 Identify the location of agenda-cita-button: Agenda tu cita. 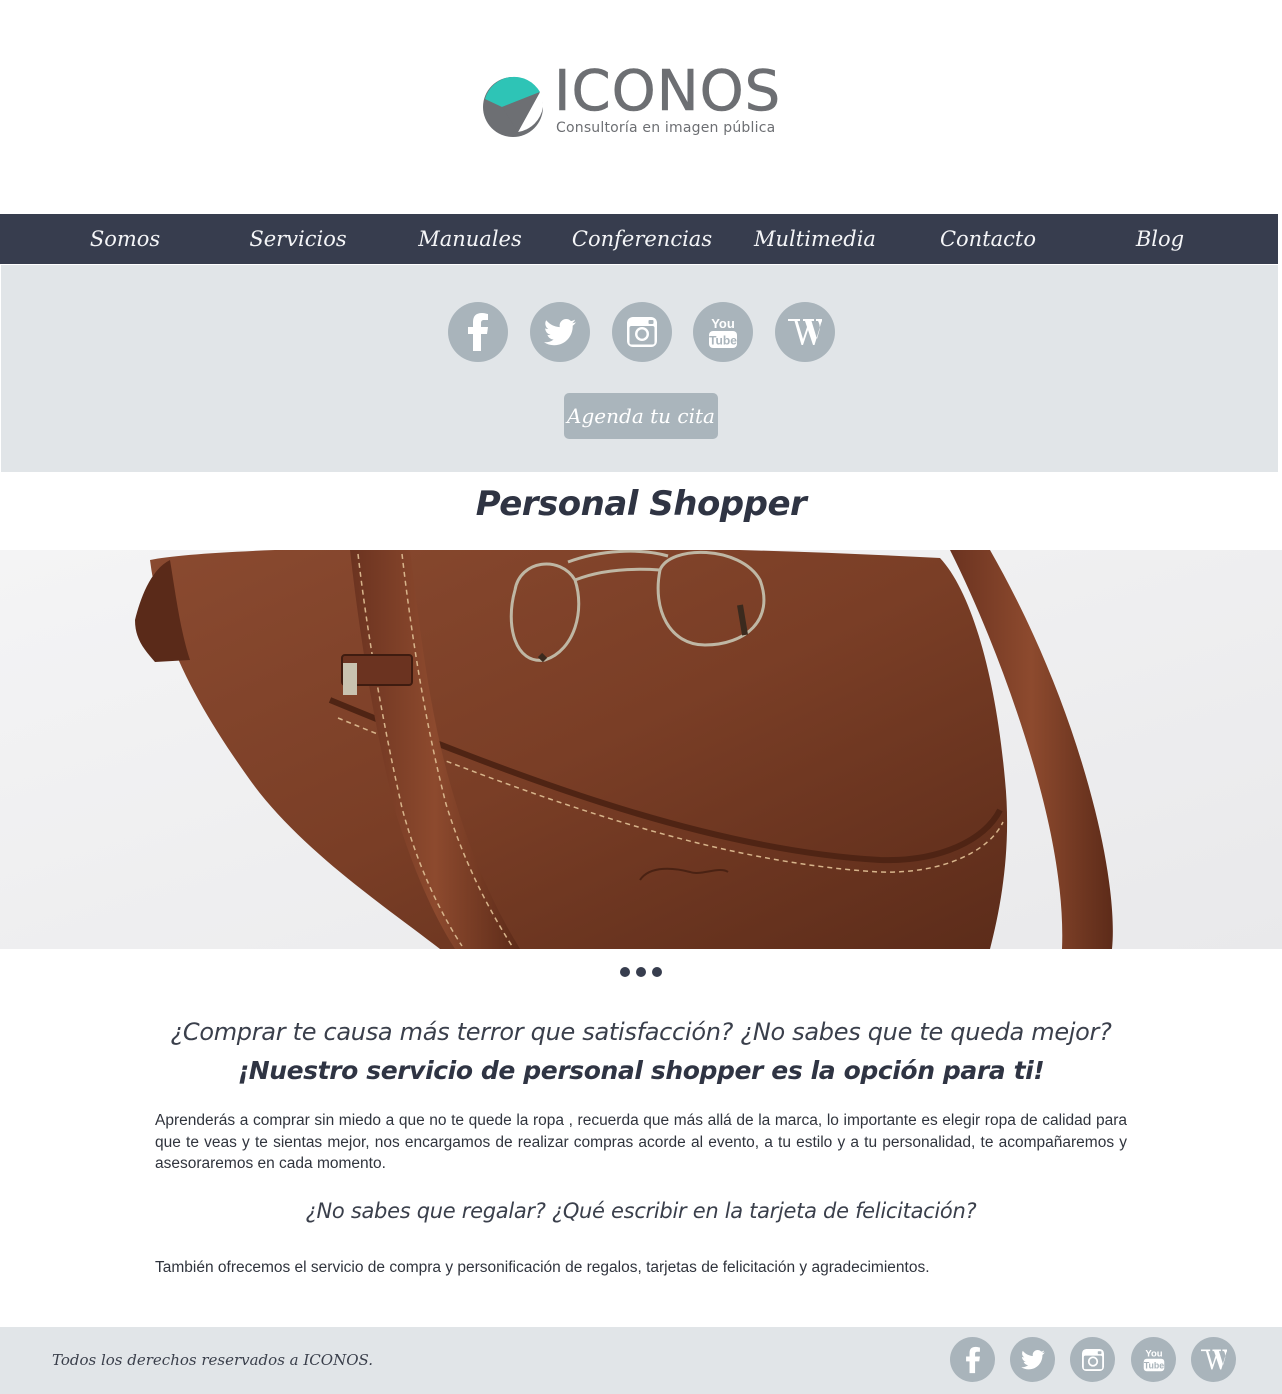
(641, 416).